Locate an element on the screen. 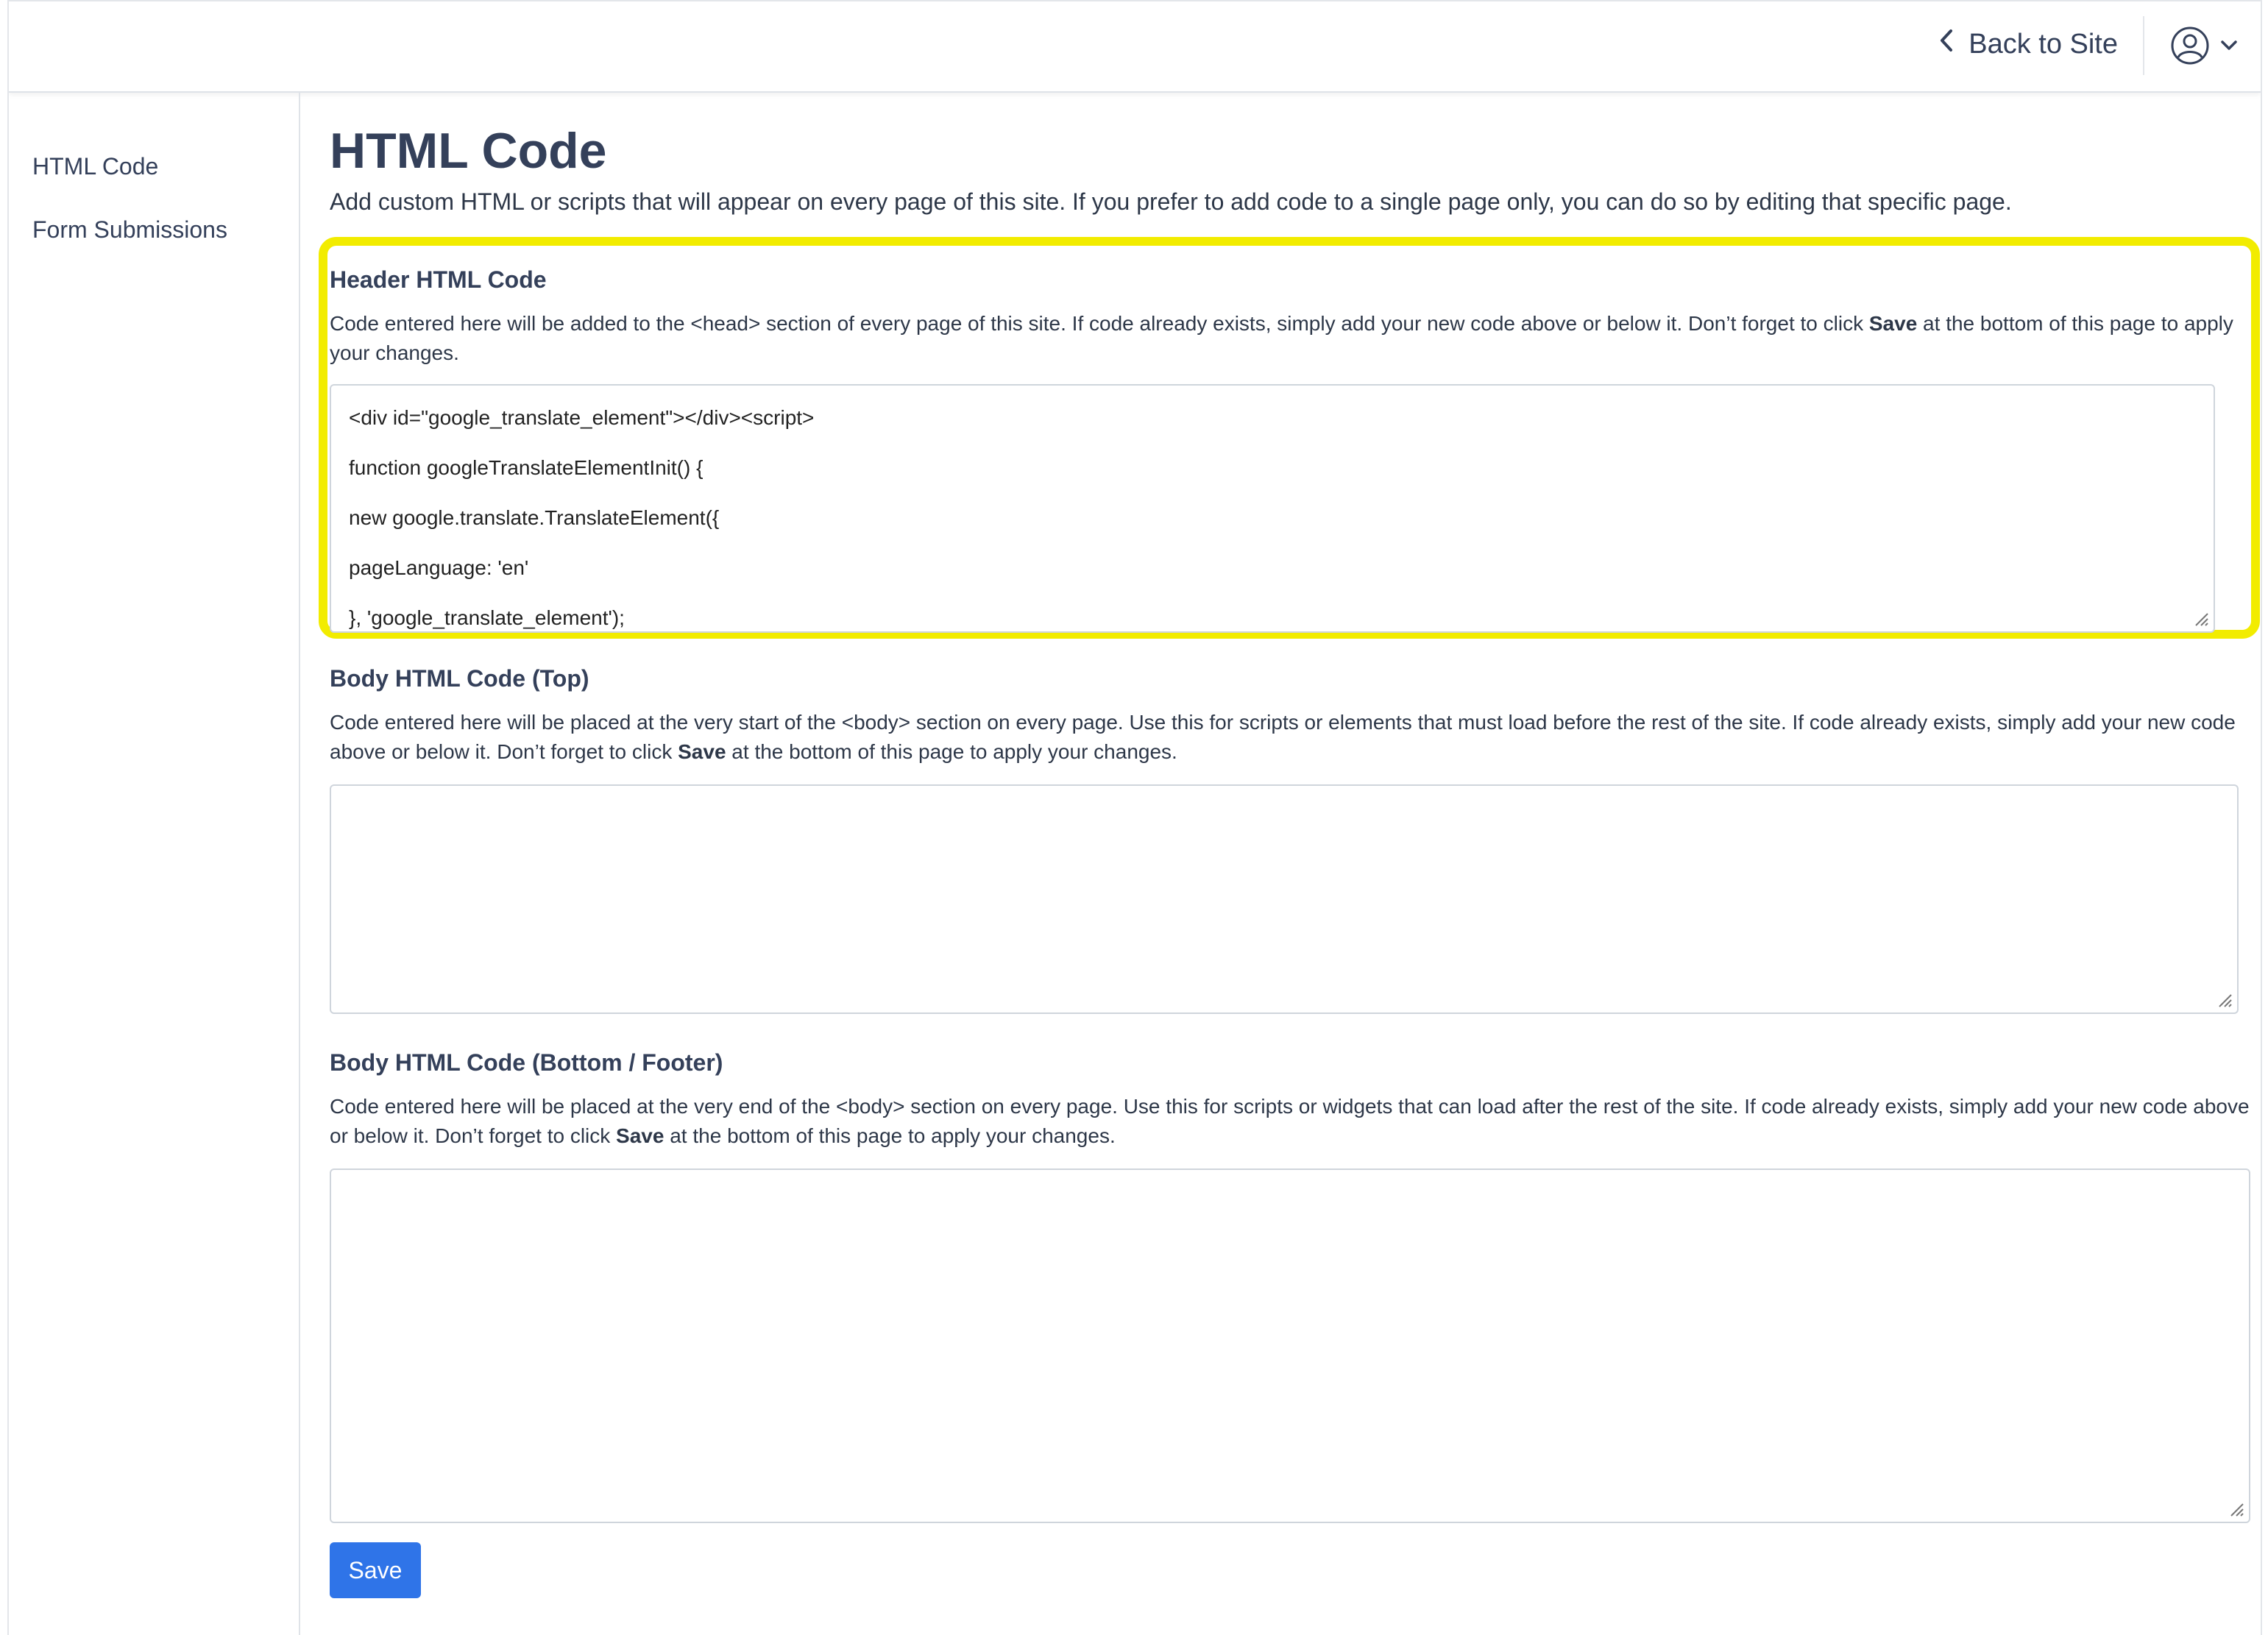  back-to-site-link: Back to Site is located at coordinates (2027, 44).